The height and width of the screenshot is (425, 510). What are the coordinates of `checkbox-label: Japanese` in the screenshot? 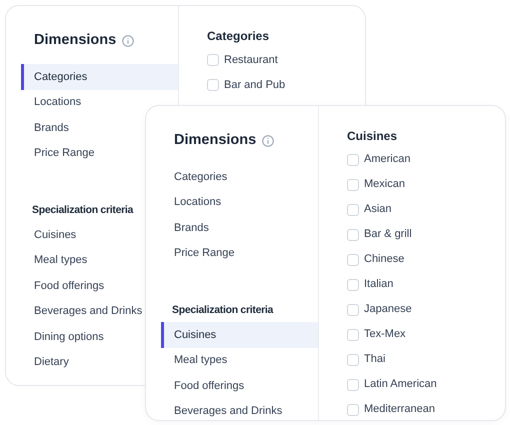 It's located at (388, 310).